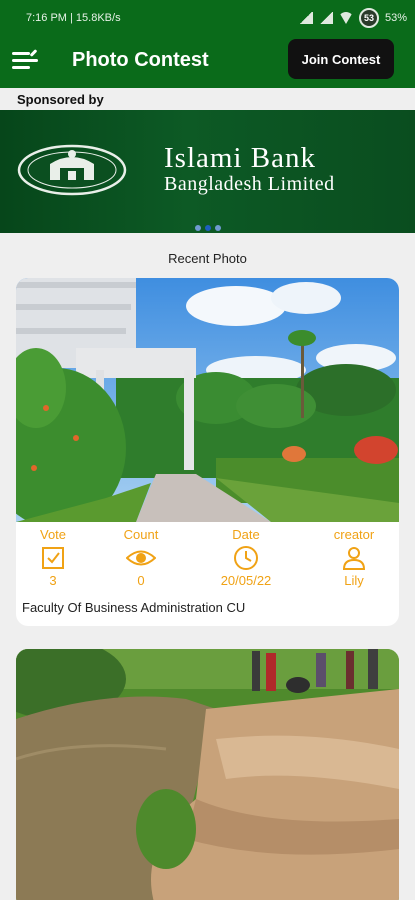 This screenshot has width=415, height=900. I want to click on eye-icon, so click(141, 558).